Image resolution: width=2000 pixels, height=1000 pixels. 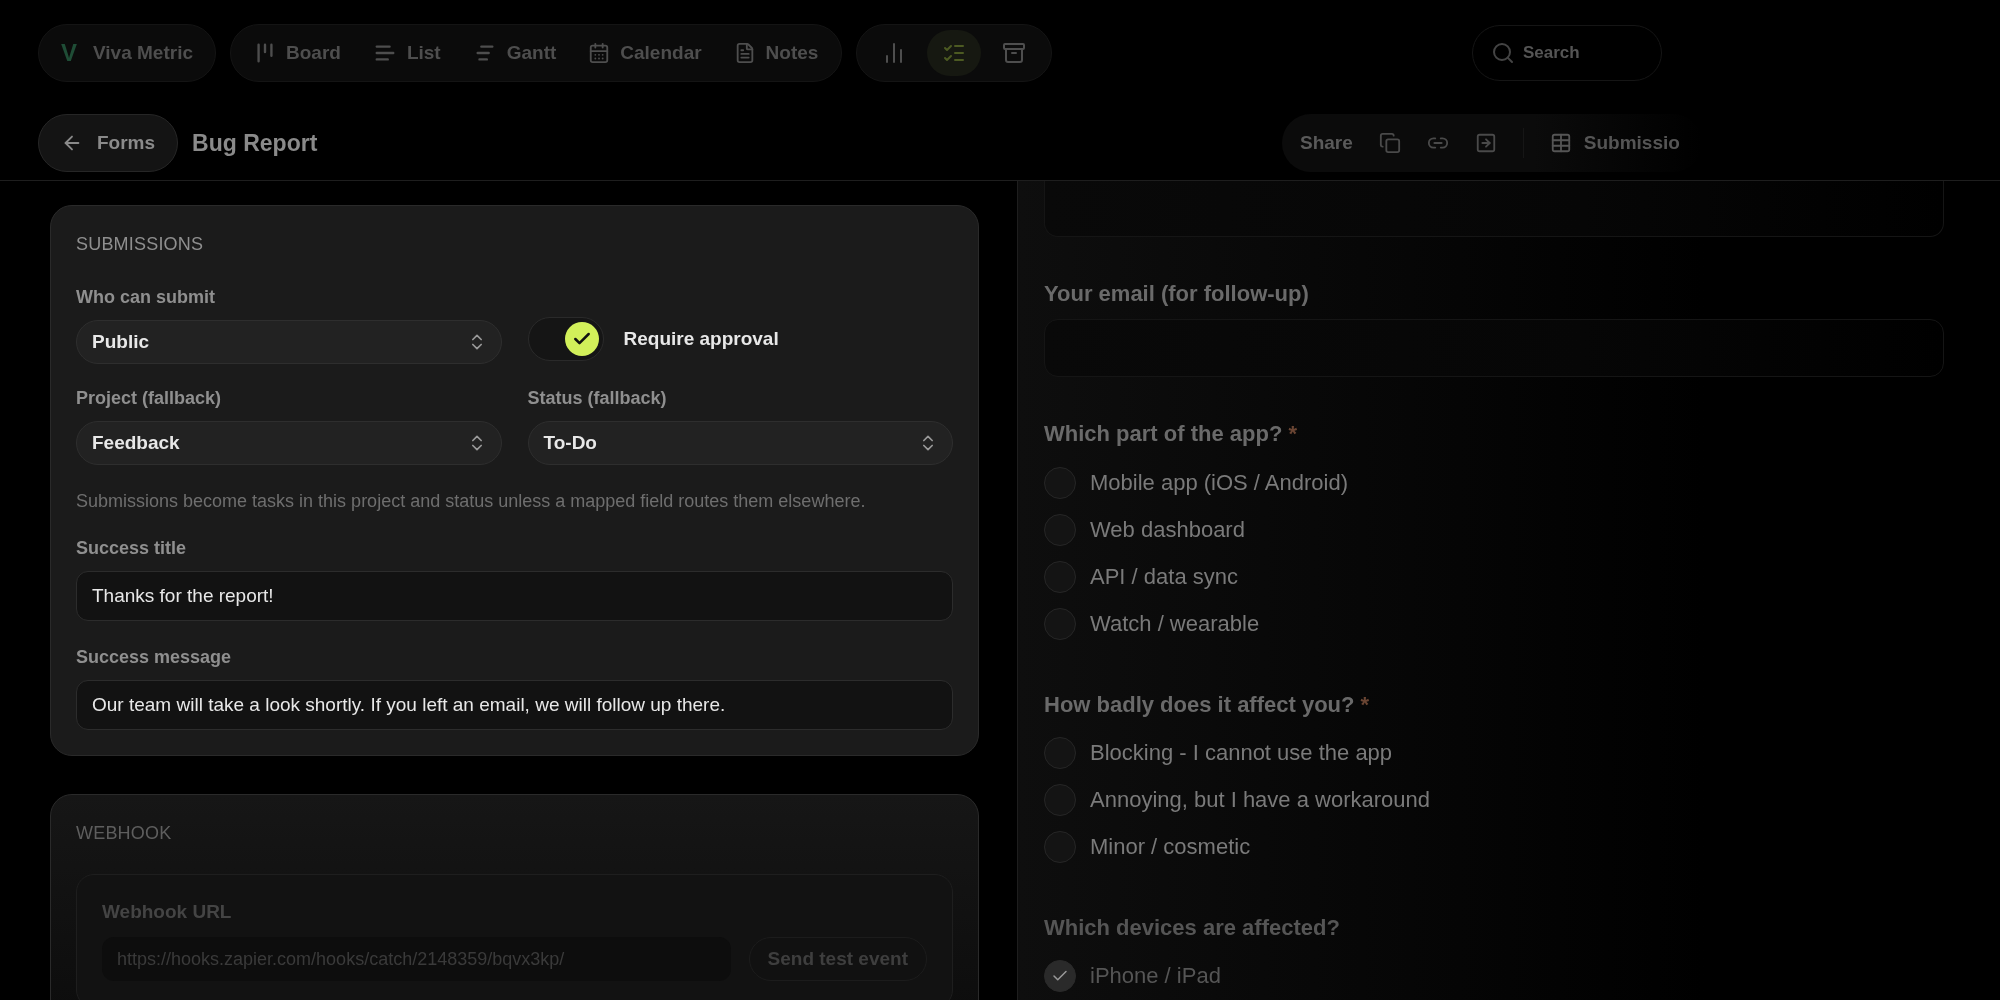 I want to click on option-label: API / data sync, so click(x=1164, y=576).